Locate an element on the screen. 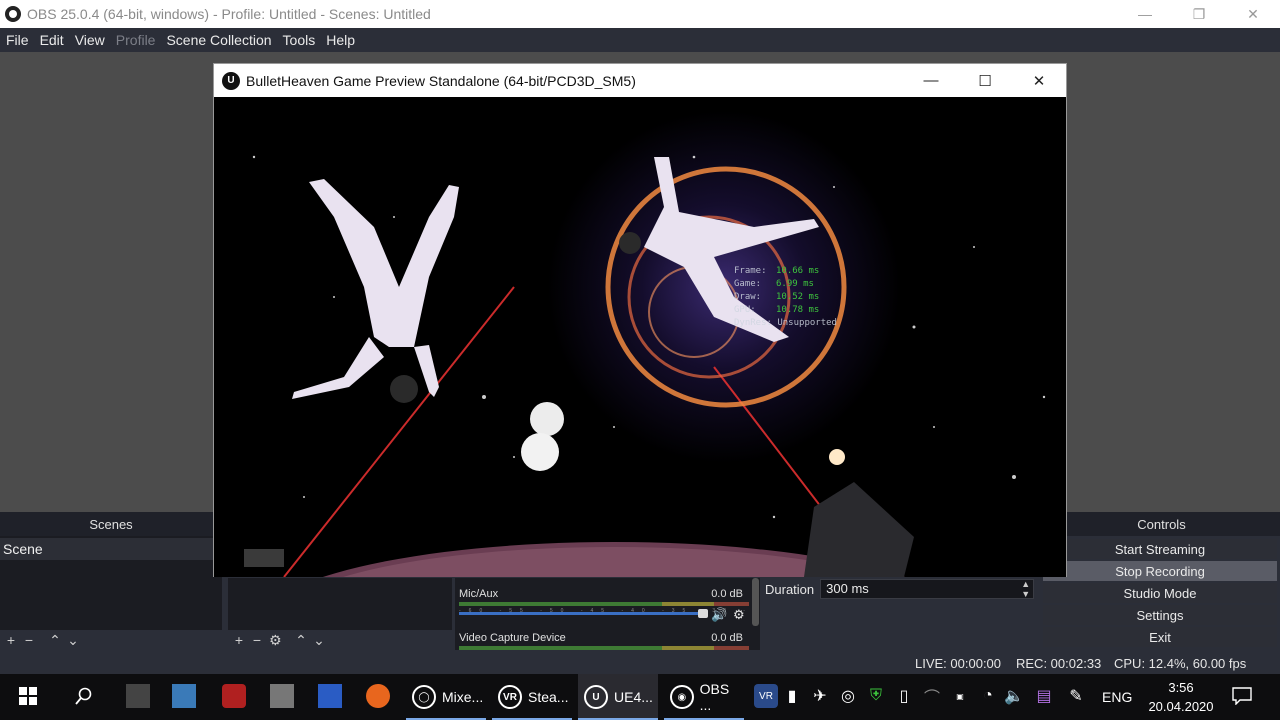 This screenshot has height=720, width=1280. start-streaming-button: Start Streaming is located at coordinates (1160, 549).